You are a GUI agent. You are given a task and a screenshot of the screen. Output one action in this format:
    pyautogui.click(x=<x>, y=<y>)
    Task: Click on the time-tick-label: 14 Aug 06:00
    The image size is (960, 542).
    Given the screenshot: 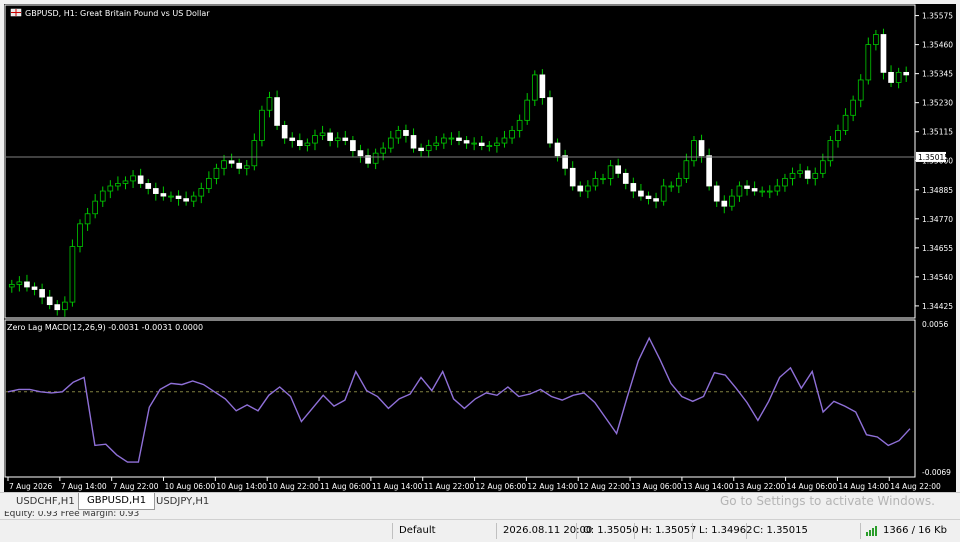 What is the action you would take?
    pyautogui.click(x=812, y=486)
    